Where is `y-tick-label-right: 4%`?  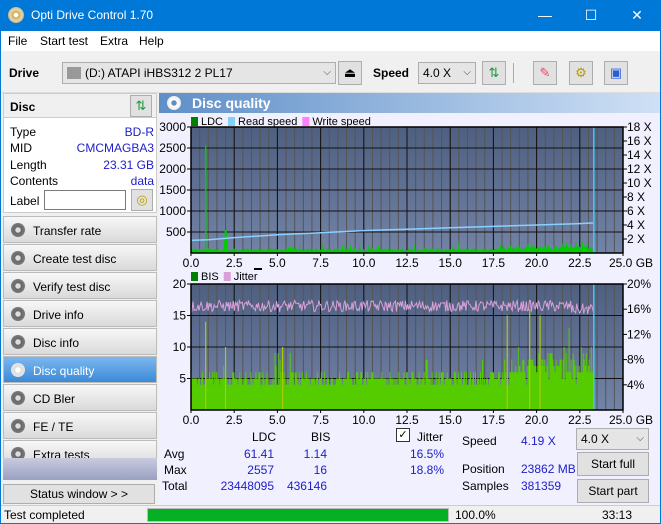 y-tick-label-right: 4% is located at coordinates (636, 385).